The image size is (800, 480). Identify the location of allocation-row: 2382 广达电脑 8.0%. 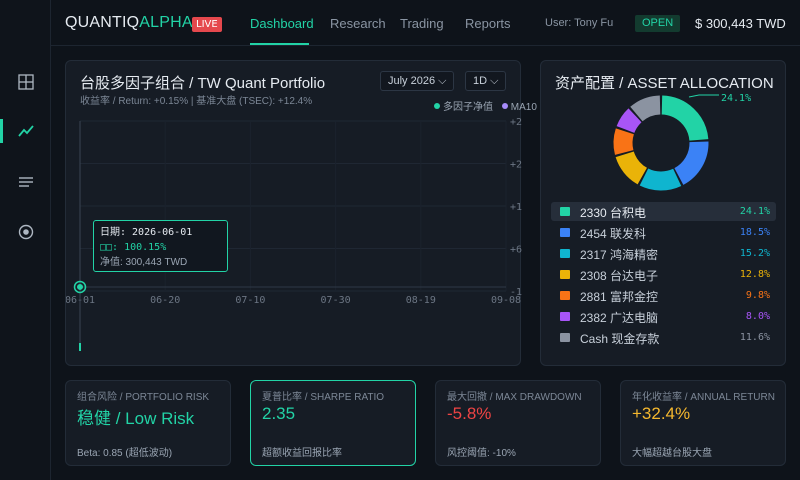
(663, 316).